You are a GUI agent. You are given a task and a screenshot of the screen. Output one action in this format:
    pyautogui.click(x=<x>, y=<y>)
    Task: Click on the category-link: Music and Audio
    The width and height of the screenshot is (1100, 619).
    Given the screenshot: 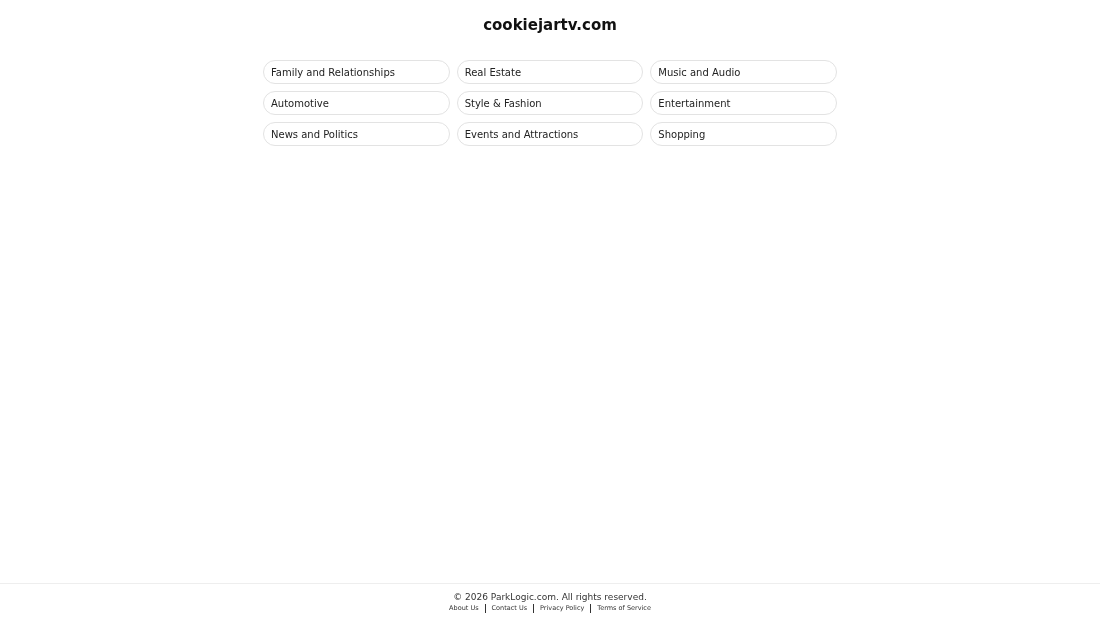 What is the action you would take?
    pyautogui.click(x=743, y=72)
    